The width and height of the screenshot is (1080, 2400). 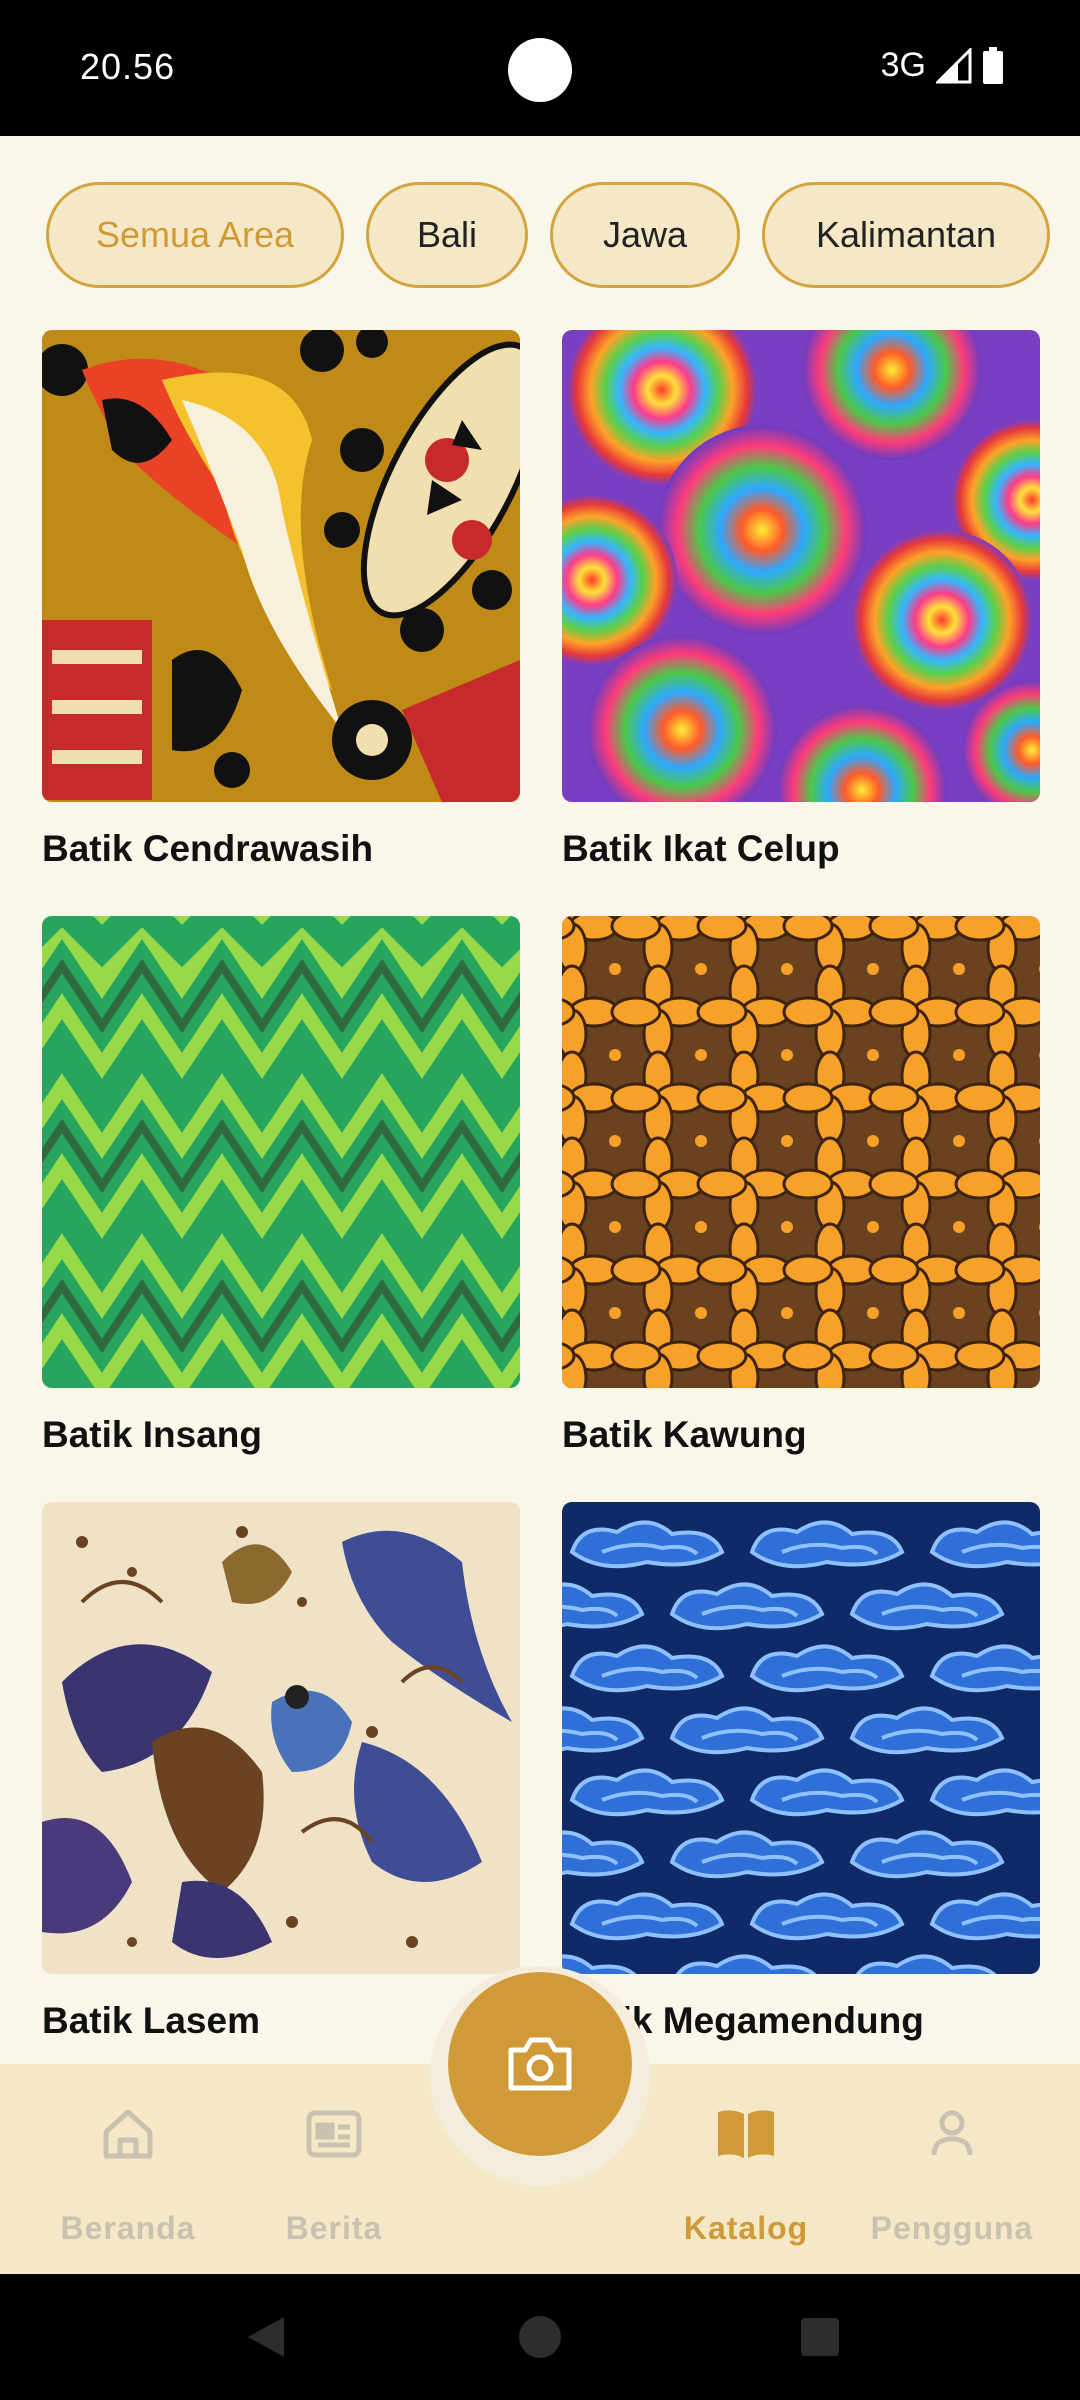 I want to click on home-button, so click(x=540, y=2337).